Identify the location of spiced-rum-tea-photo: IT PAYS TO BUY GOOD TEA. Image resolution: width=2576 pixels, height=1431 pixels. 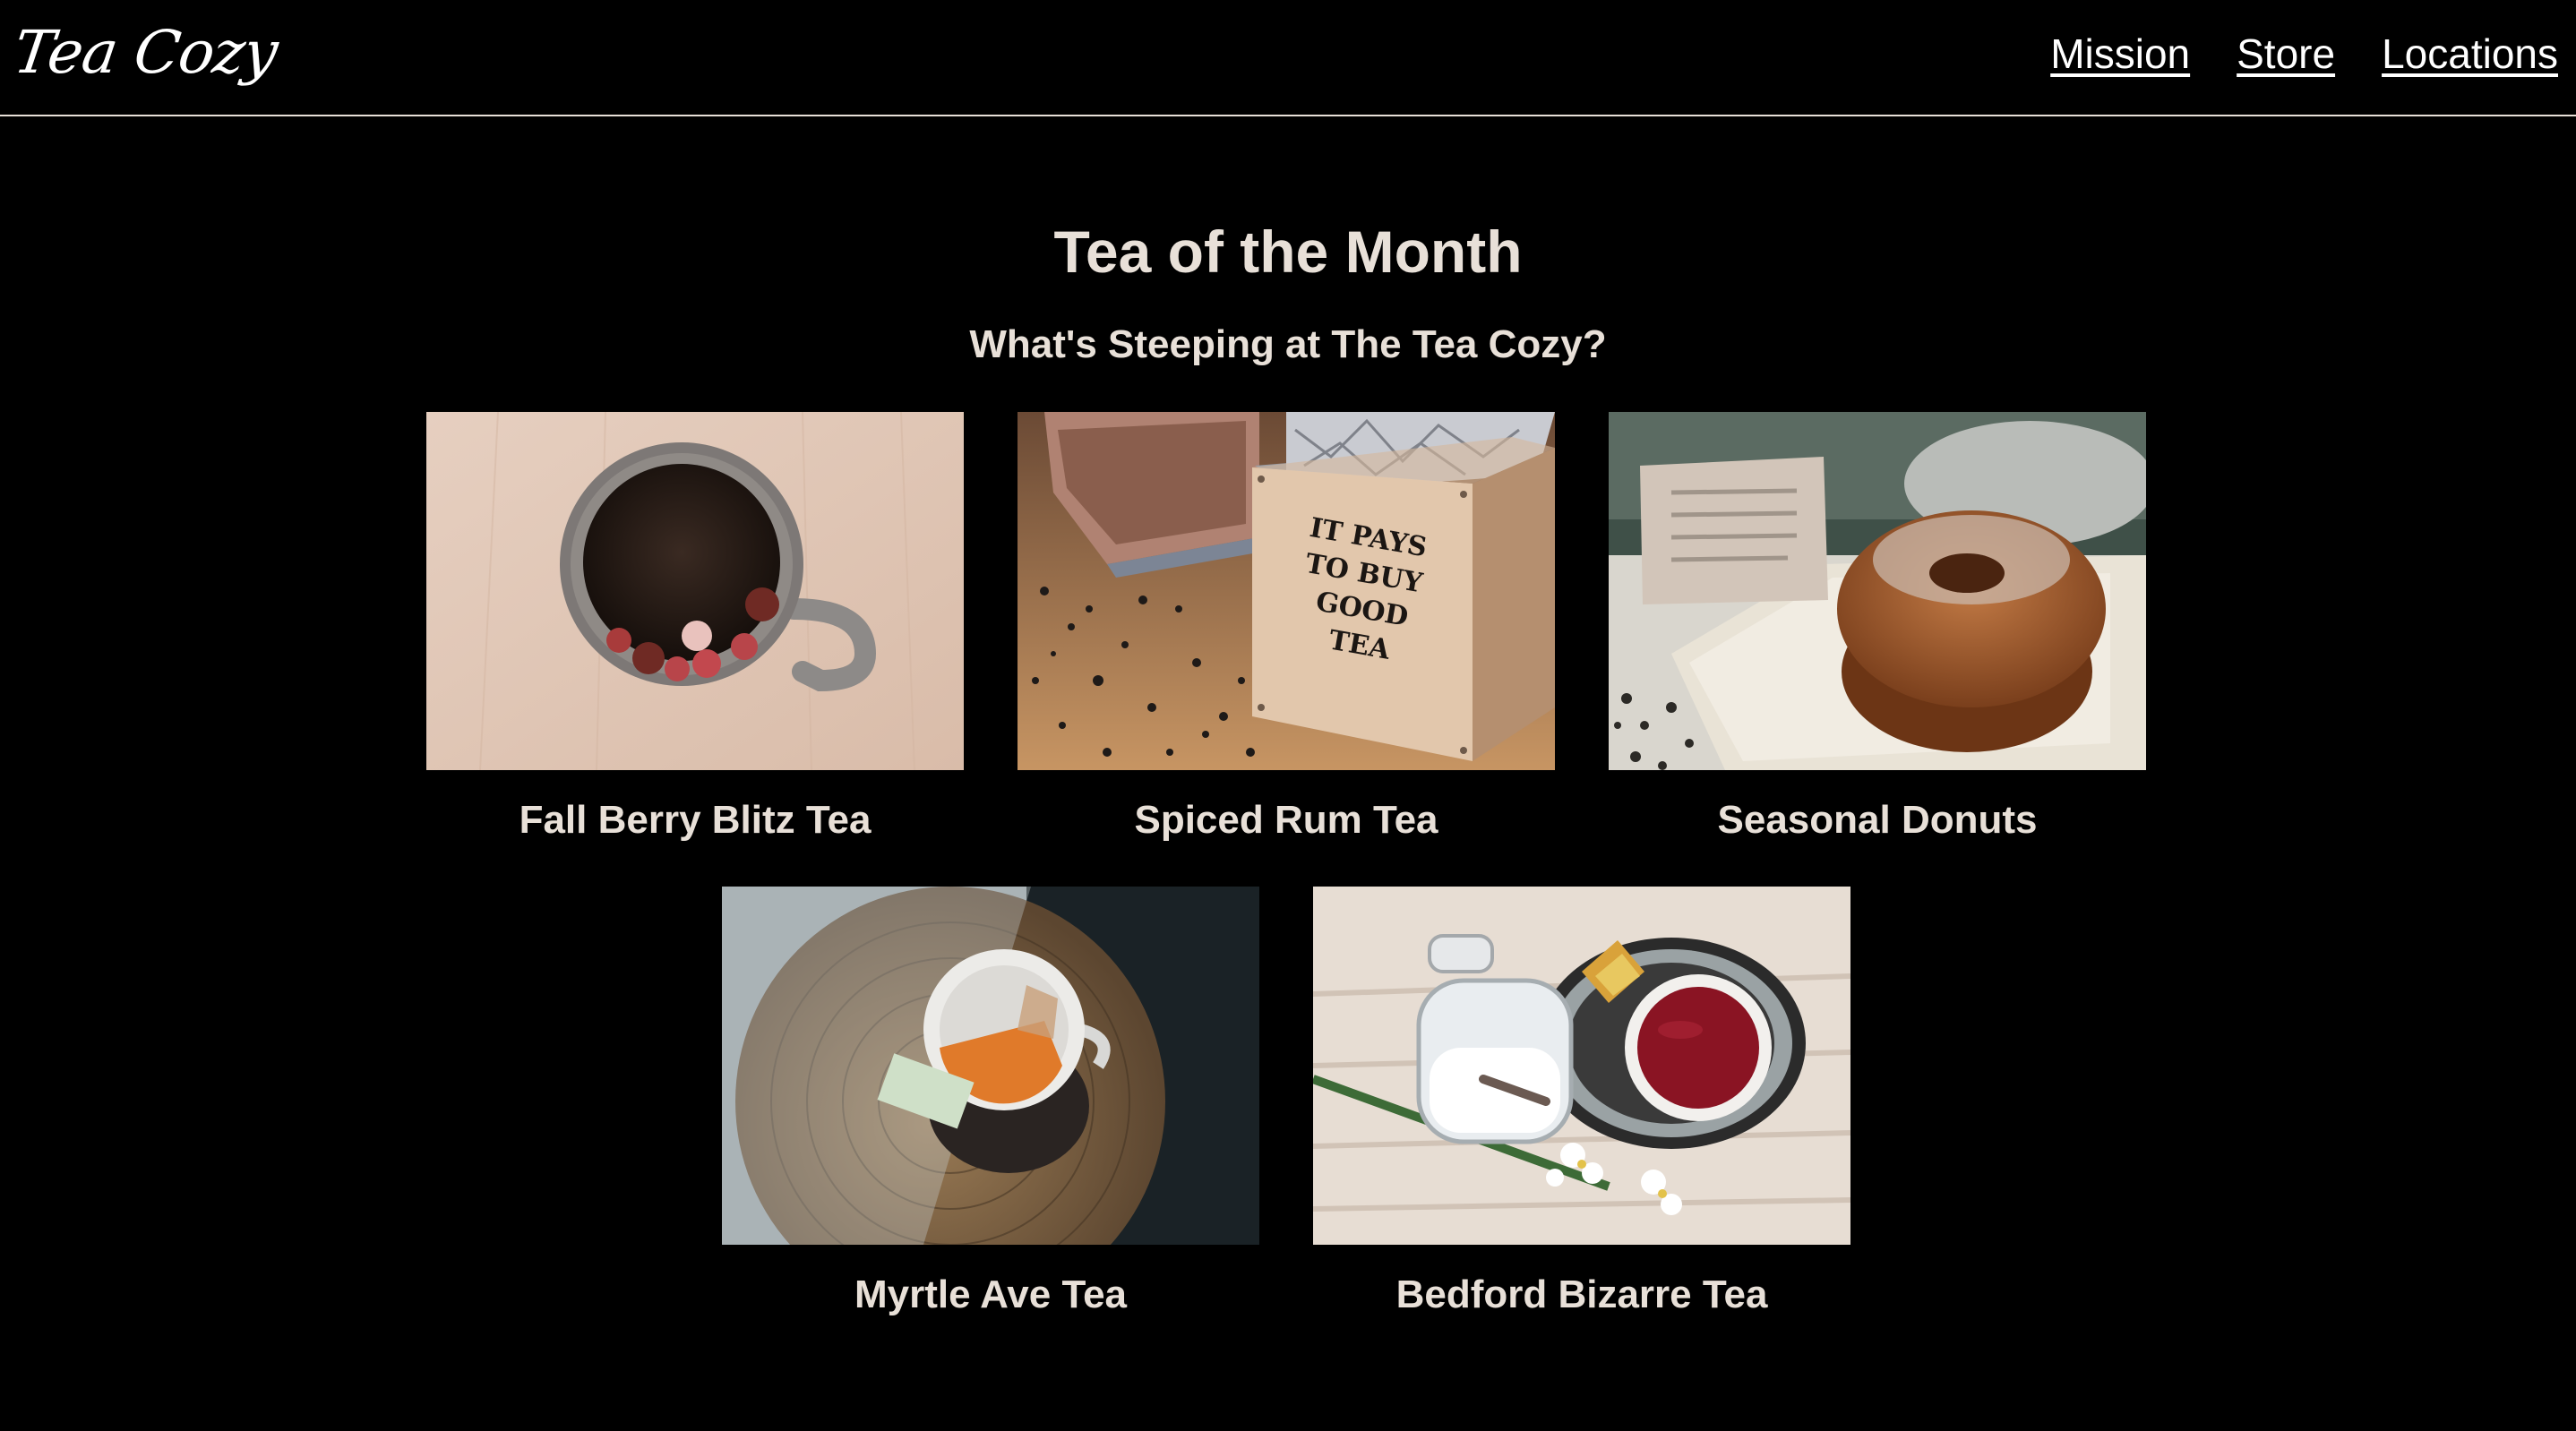
(1286, 591).